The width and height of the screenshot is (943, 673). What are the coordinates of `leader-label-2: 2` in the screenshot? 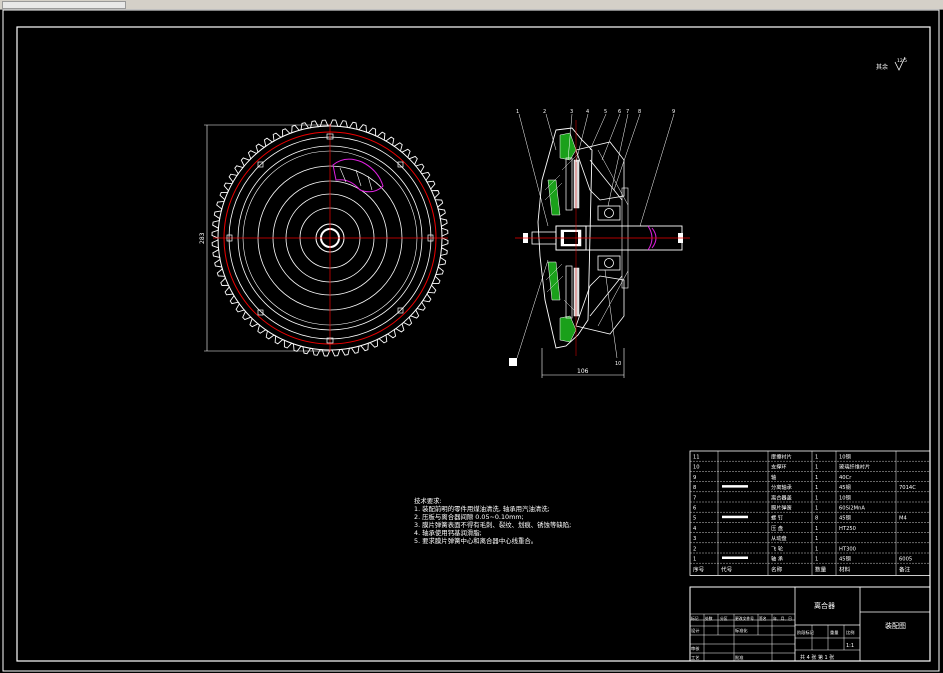 It's located at (544, 112).